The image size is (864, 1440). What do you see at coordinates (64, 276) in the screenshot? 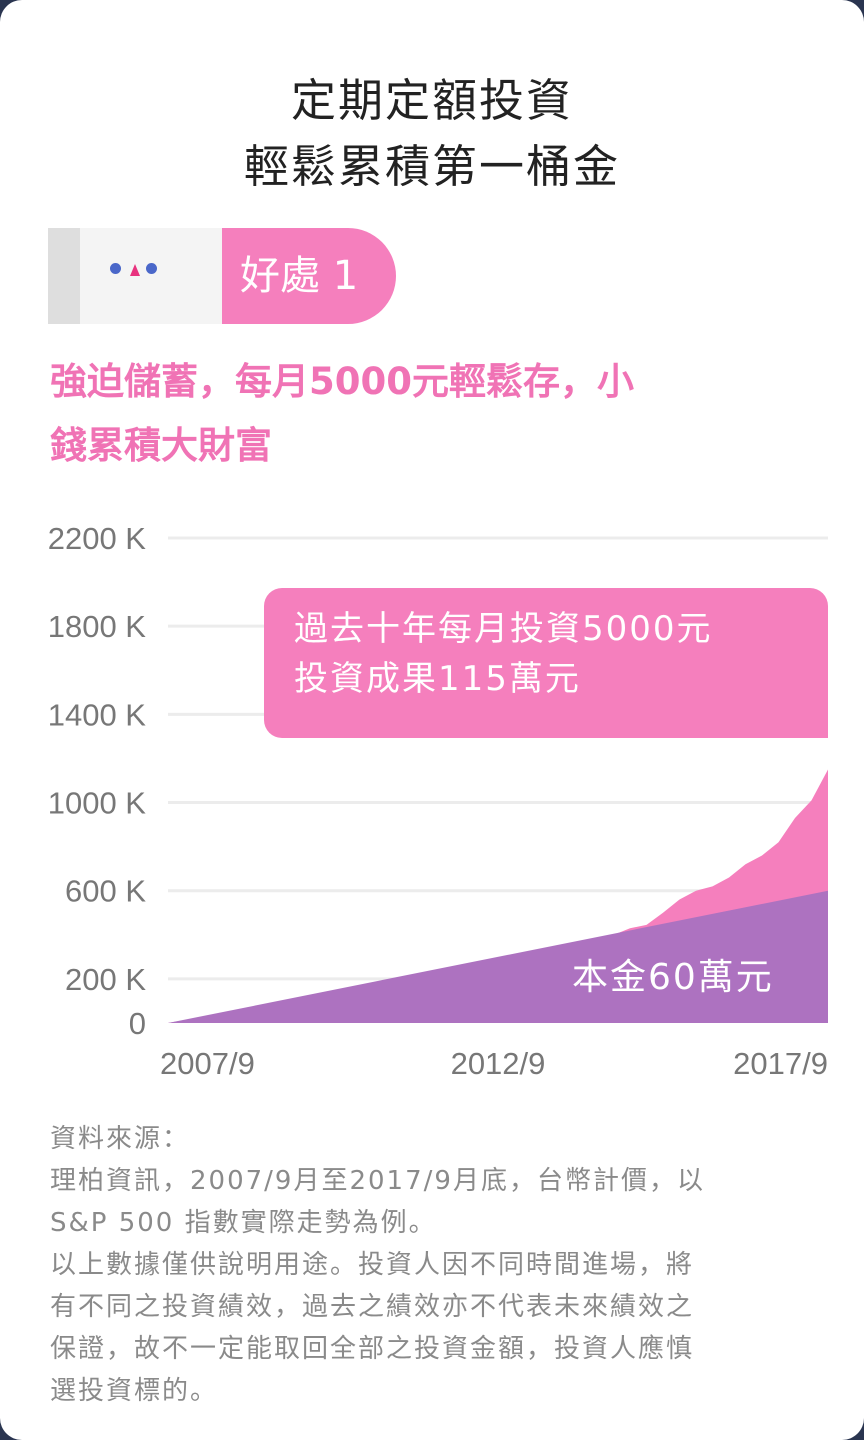
I see `benefit-tag-stripe` at bounding box center [64, 276].